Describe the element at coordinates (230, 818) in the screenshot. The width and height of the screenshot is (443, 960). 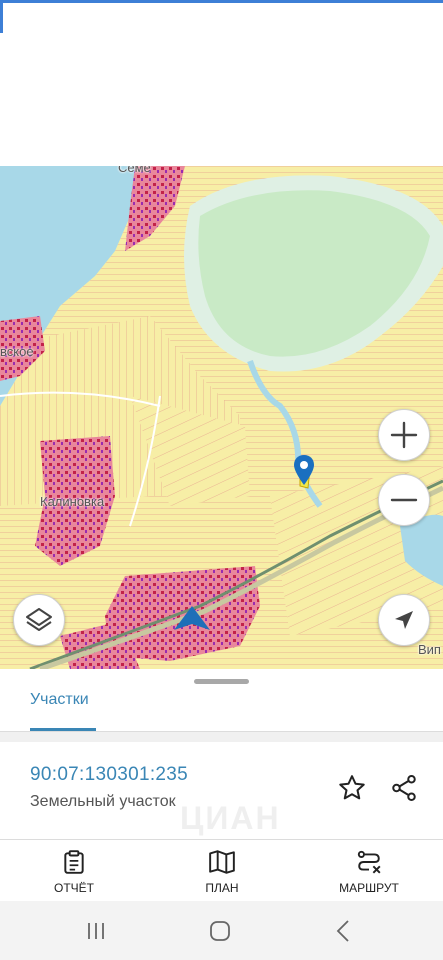
I see `watermark: ЦИАН` at that location.